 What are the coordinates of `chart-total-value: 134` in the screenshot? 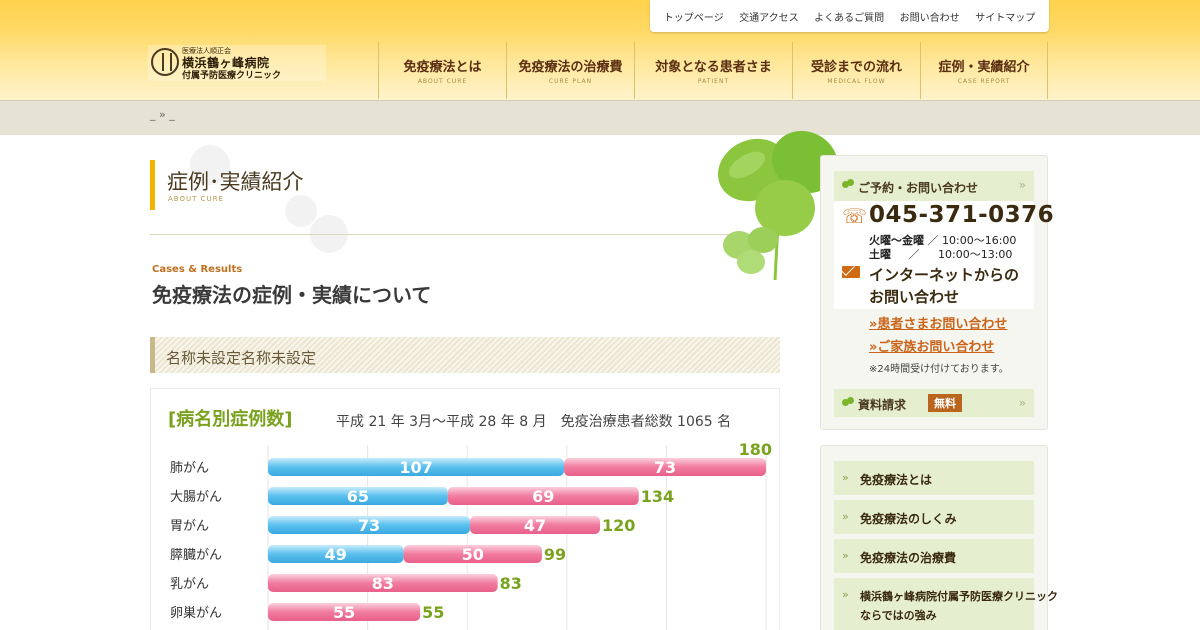 It's located at (657, 496).